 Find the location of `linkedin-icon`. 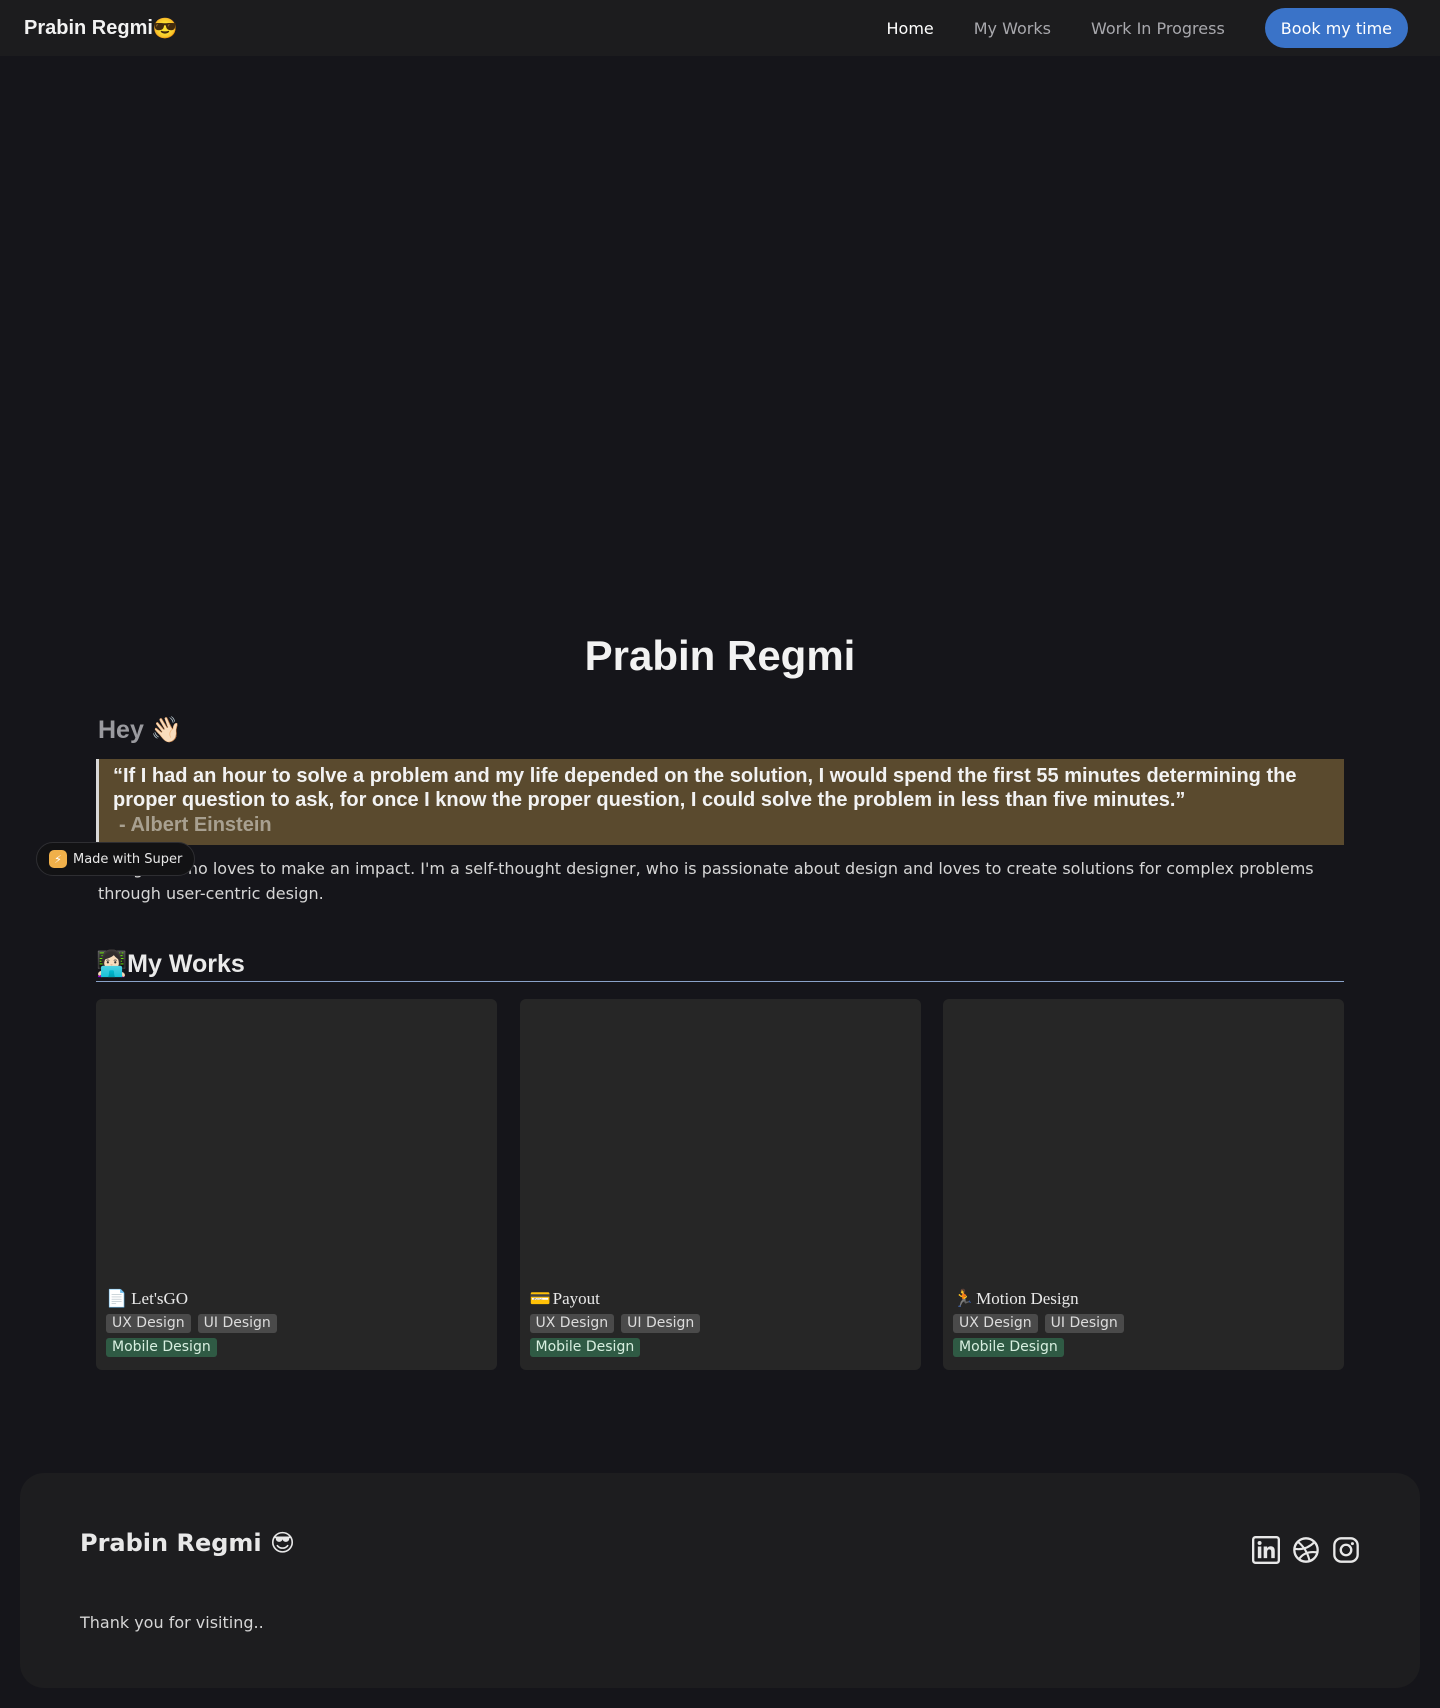

linkedin-icon is located at coordinates (1266, 1550).